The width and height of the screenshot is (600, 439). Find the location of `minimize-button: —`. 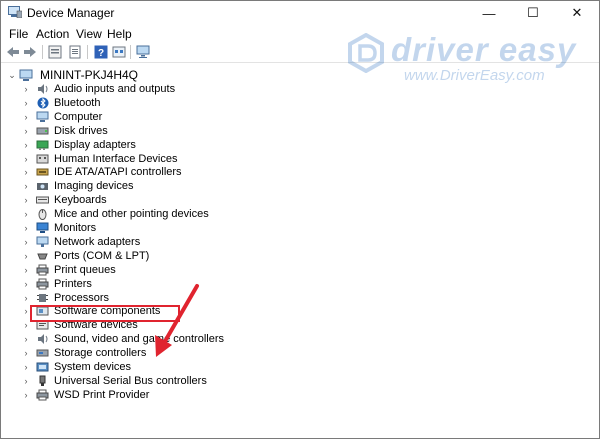

minimize-button: — is located at coordinates (489, 13).